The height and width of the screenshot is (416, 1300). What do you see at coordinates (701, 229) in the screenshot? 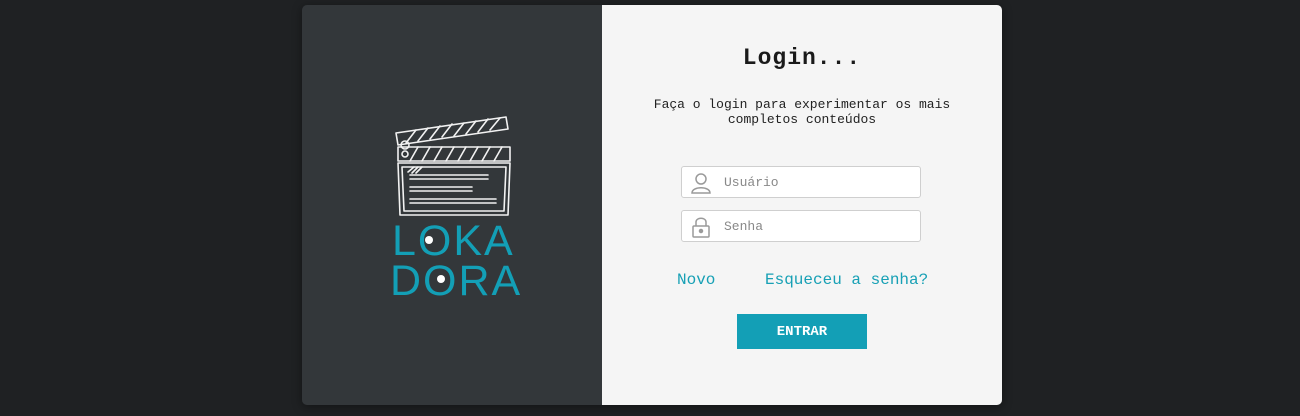
I see `lock-icon` at bounding box center [701, 229].